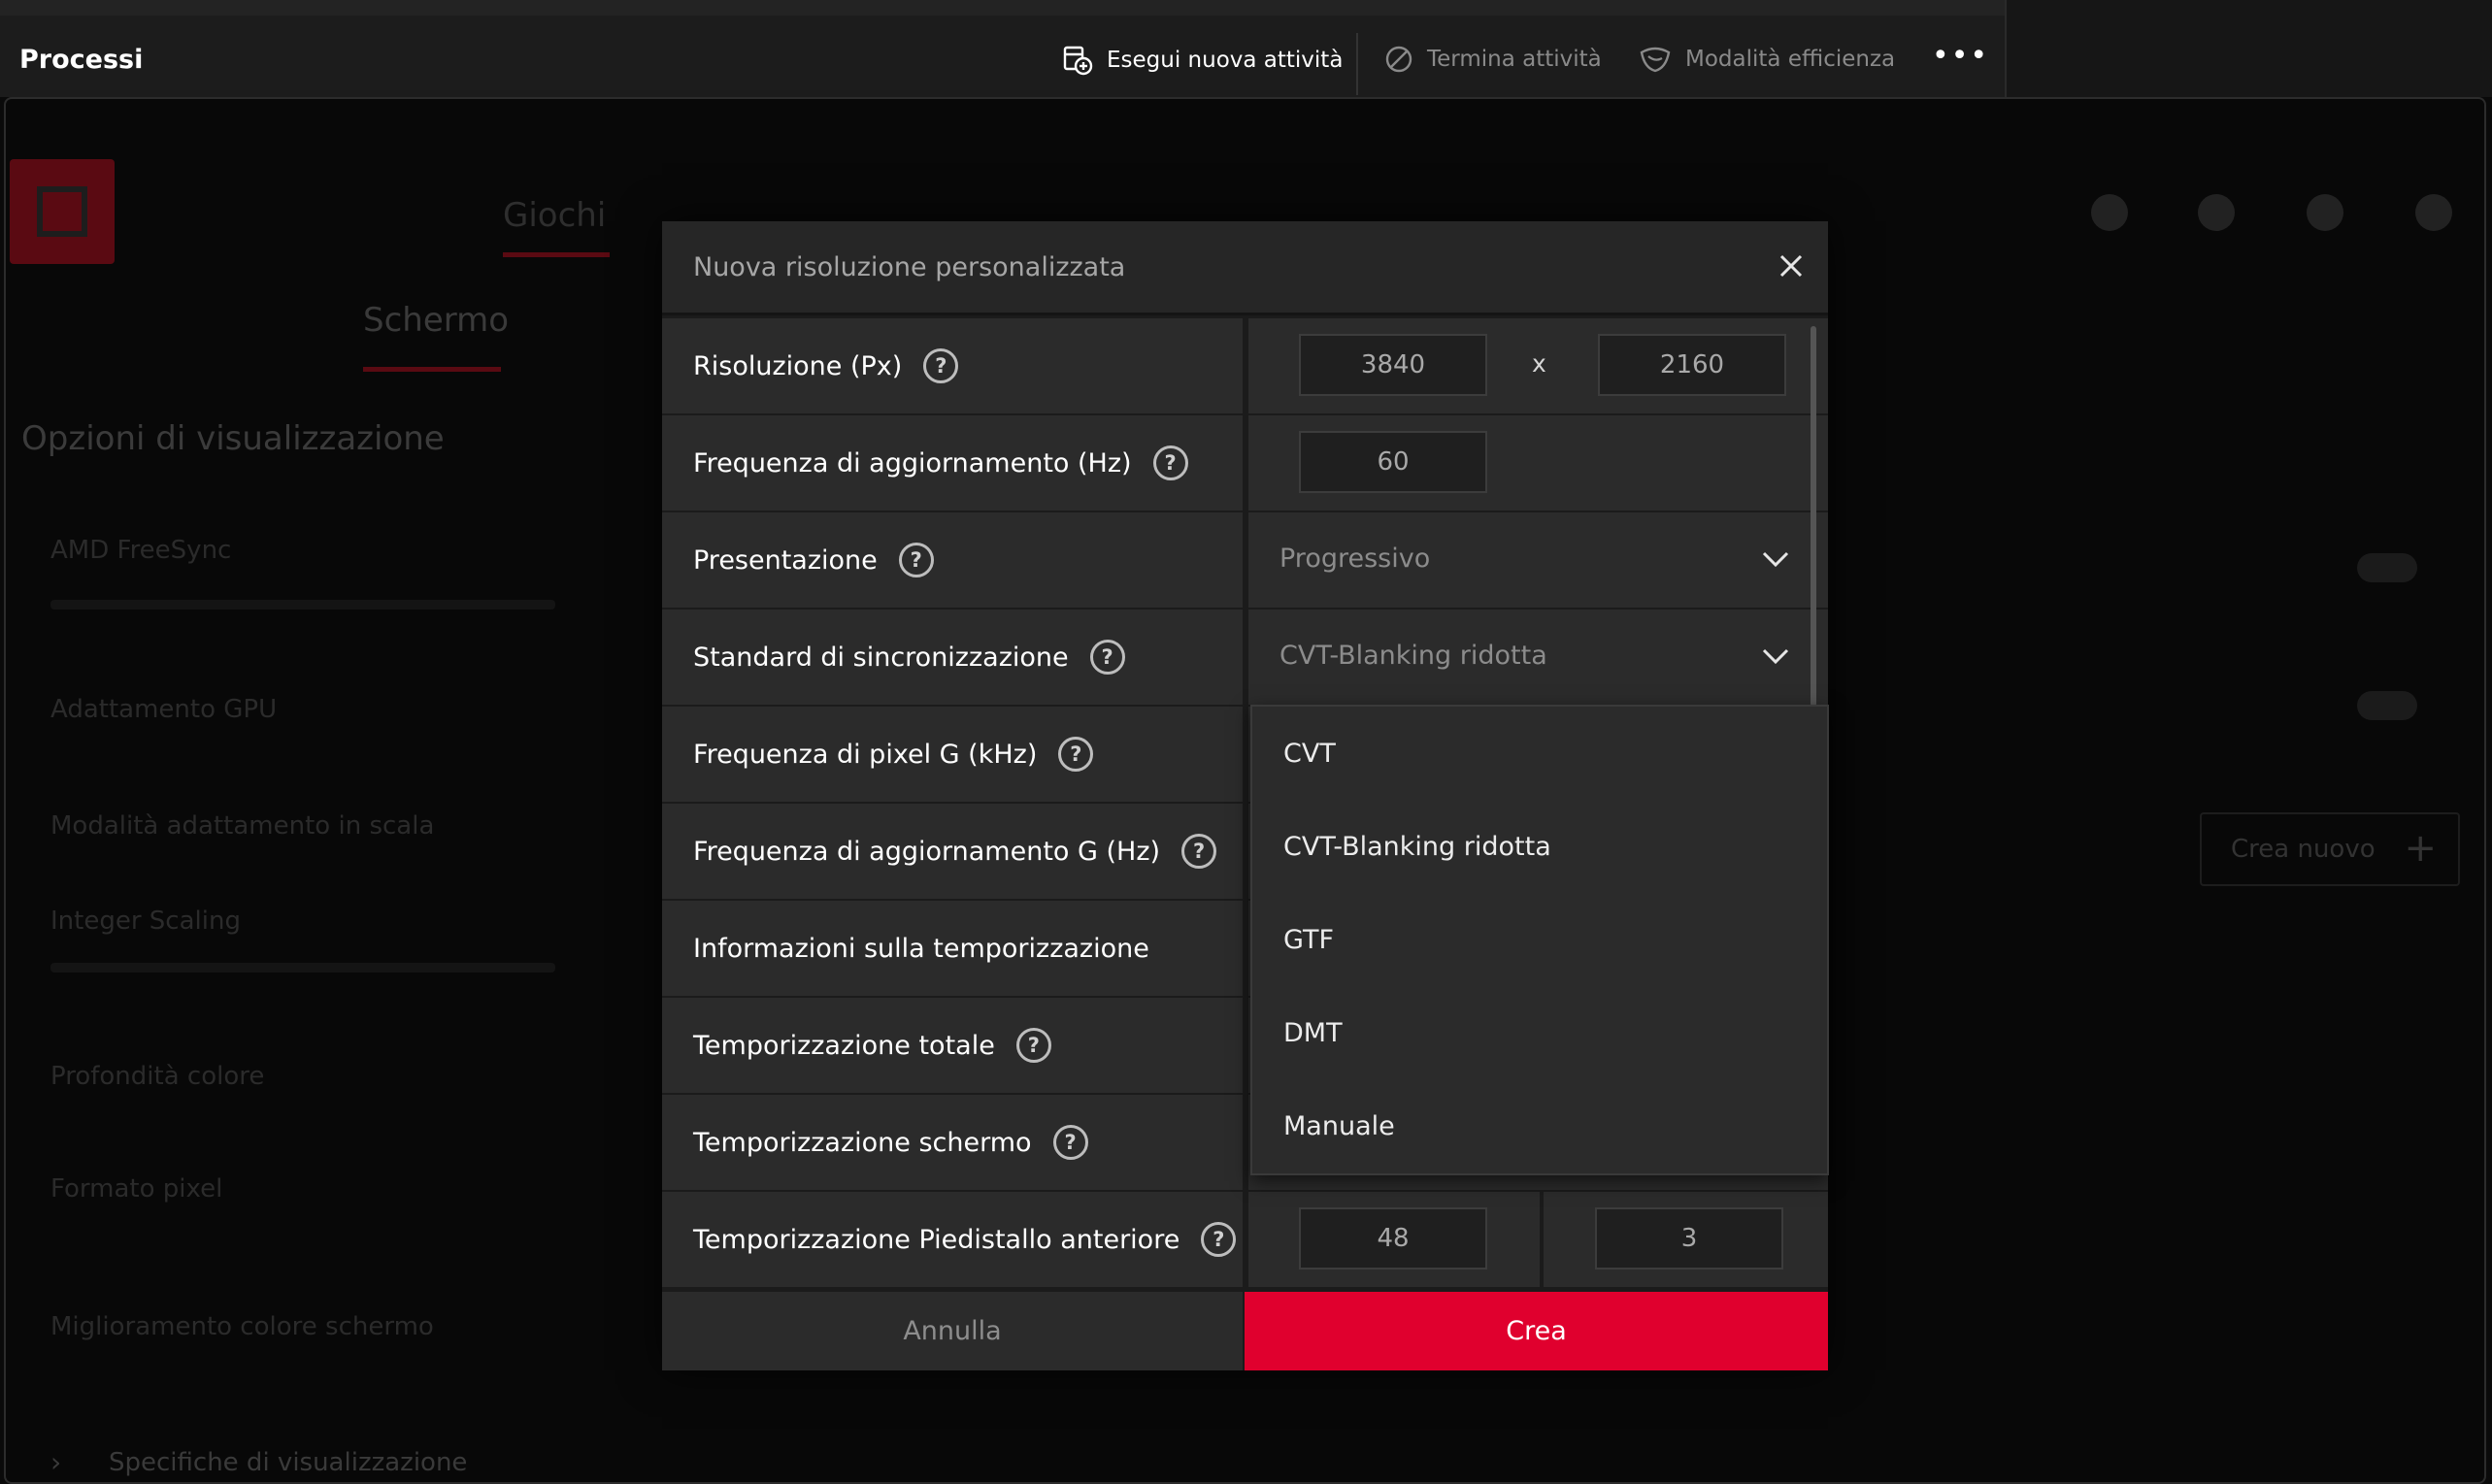  I want to click on efficiency-mode-button: Modalità efficienza, so click(1767, 59).